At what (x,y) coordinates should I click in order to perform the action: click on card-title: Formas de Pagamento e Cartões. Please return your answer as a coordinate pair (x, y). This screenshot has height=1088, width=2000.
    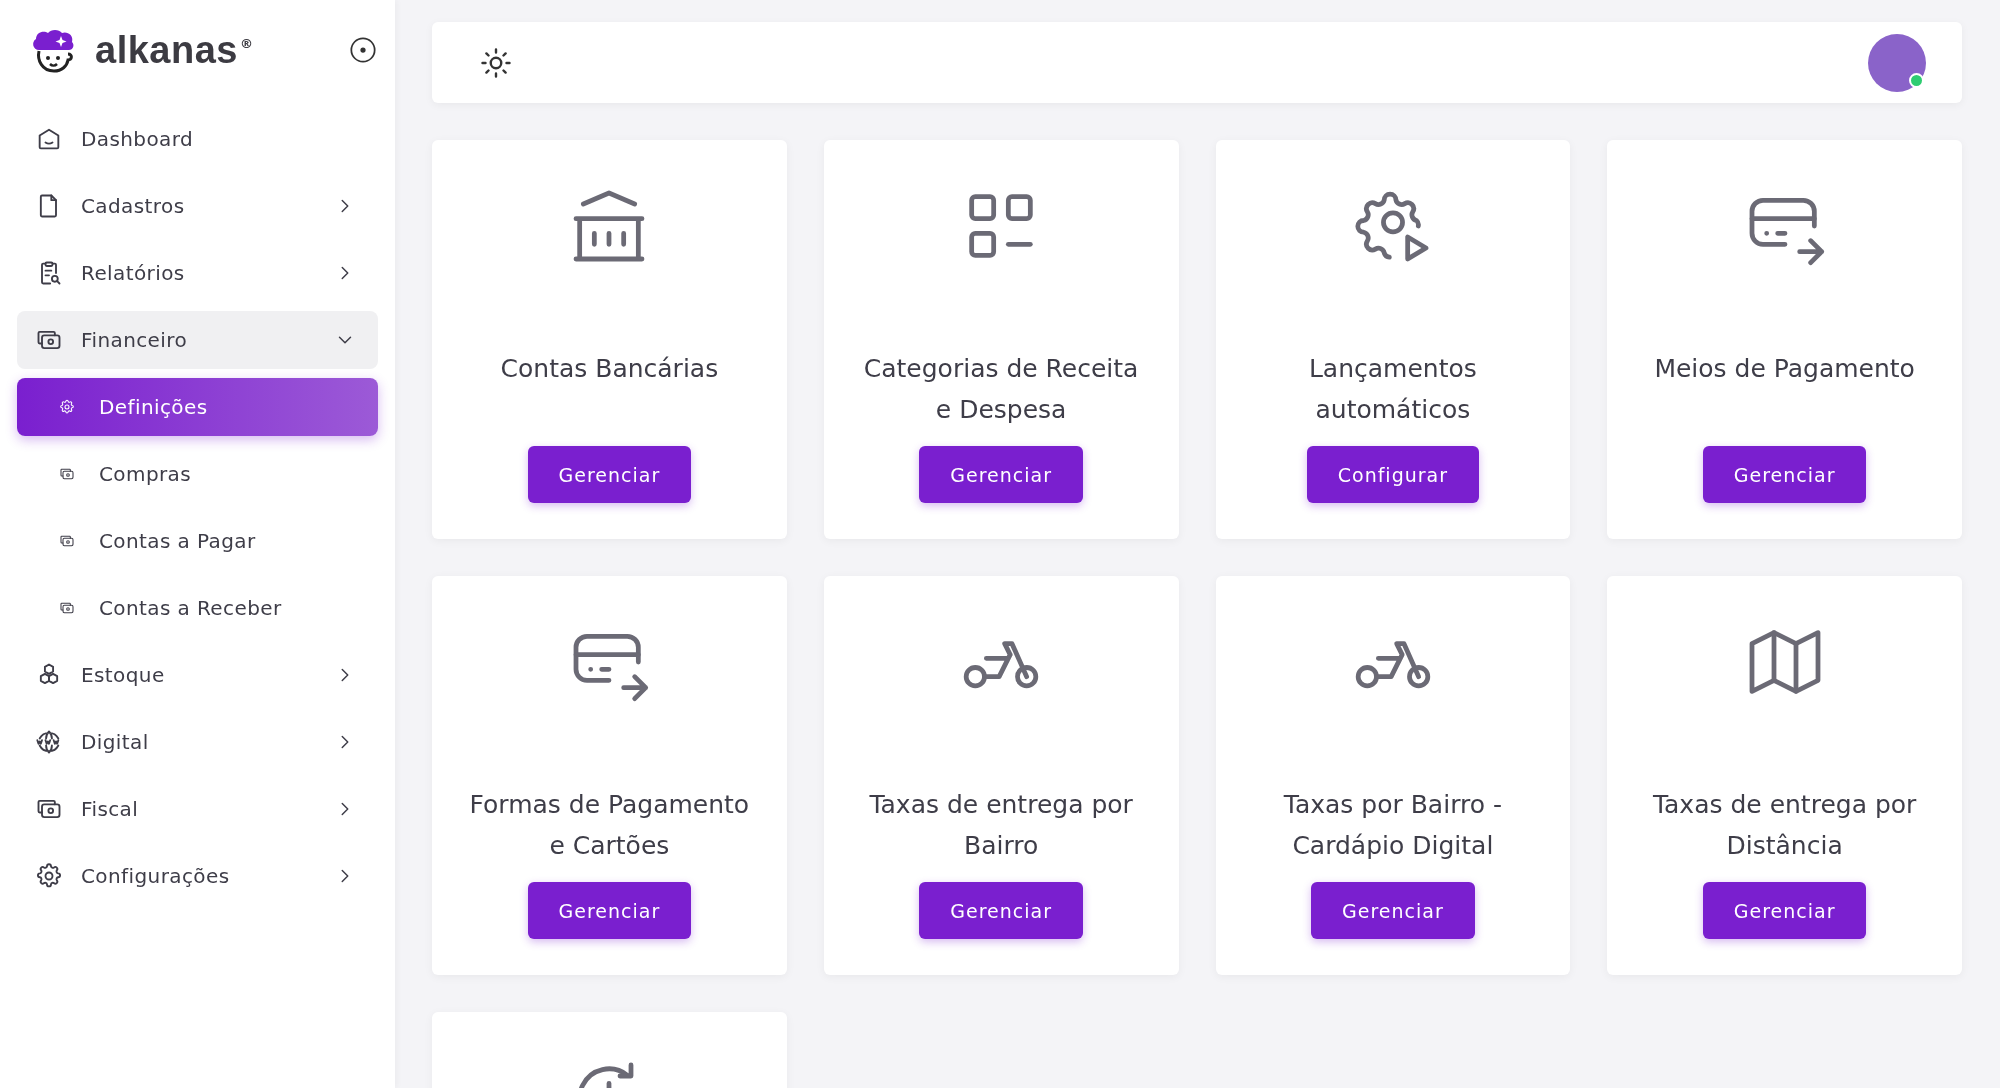
    Looking at the image, I should click on (609, 825).